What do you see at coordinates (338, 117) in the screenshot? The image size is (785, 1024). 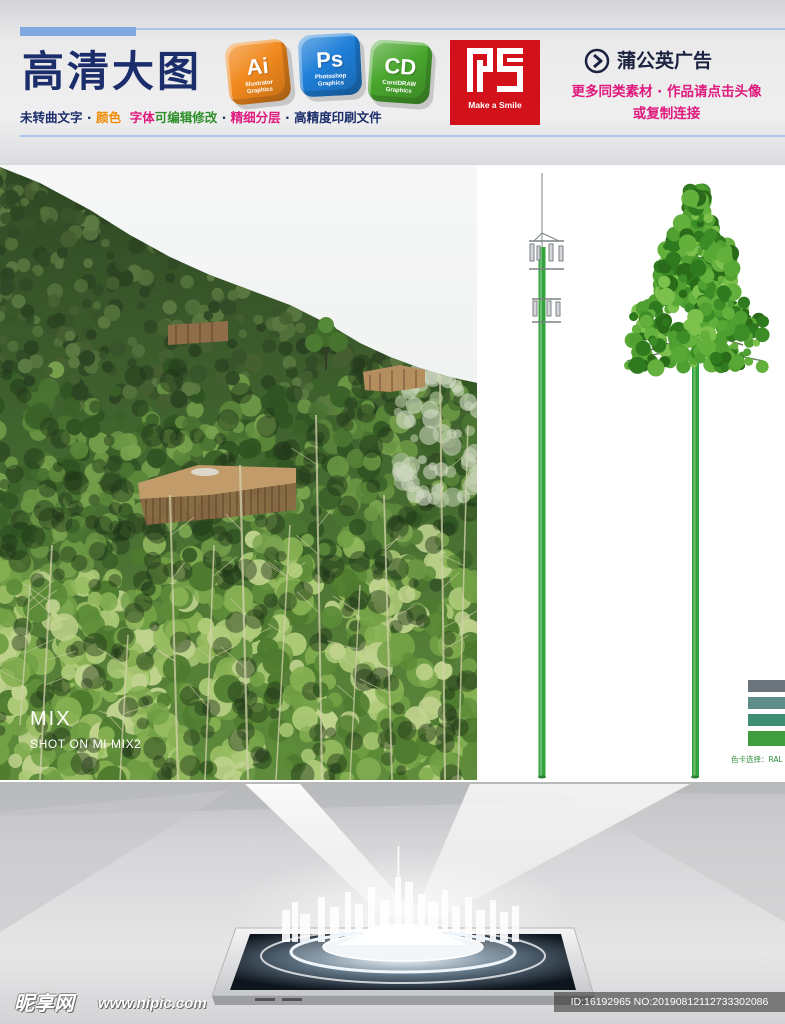 I see `feature-text: 高精度印刷文件` at bounding box center [338, 117].